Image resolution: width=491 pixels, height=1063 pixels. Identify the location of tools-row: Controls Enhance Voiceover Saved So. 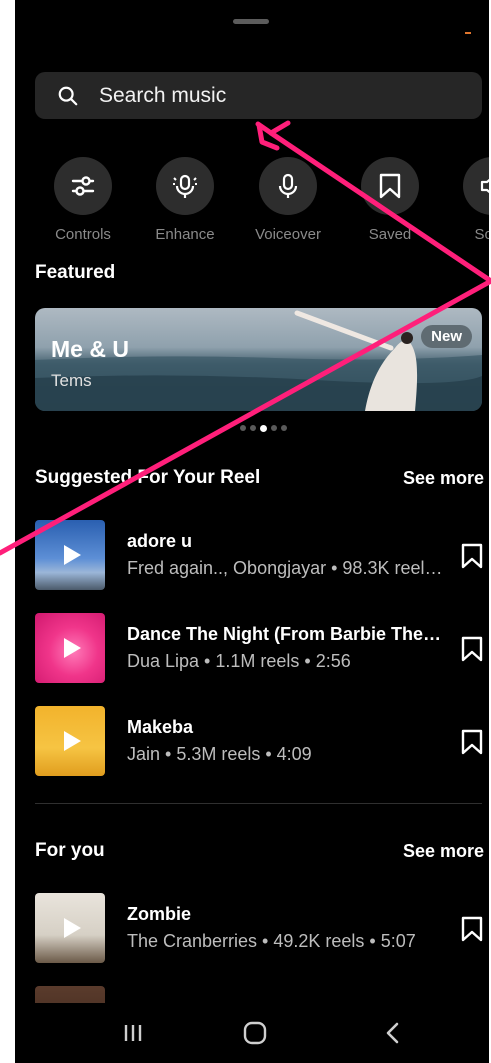
(252, 202).